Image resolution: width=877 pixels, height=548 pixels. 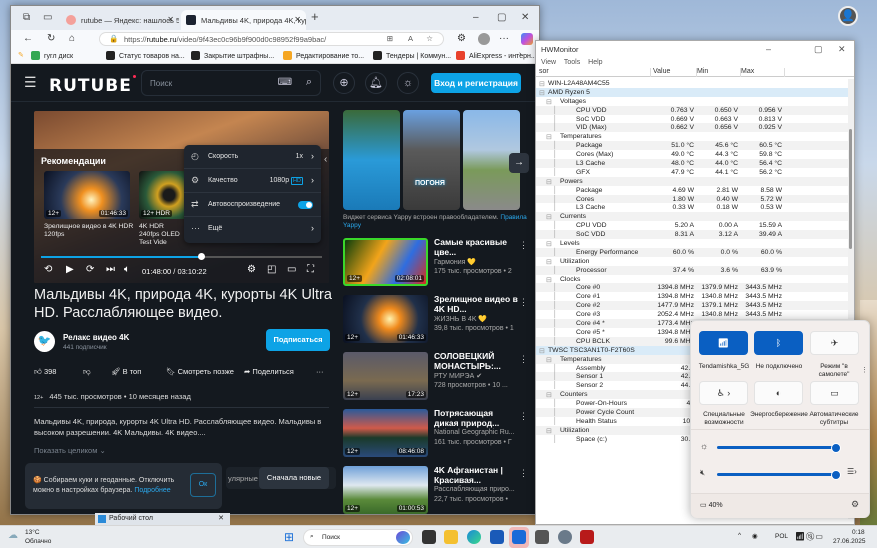 I want to click on sensor-row: │ L3 Cache 48.0 °C 44.0 °C 56.4 °C, so click(x=692, y=163).